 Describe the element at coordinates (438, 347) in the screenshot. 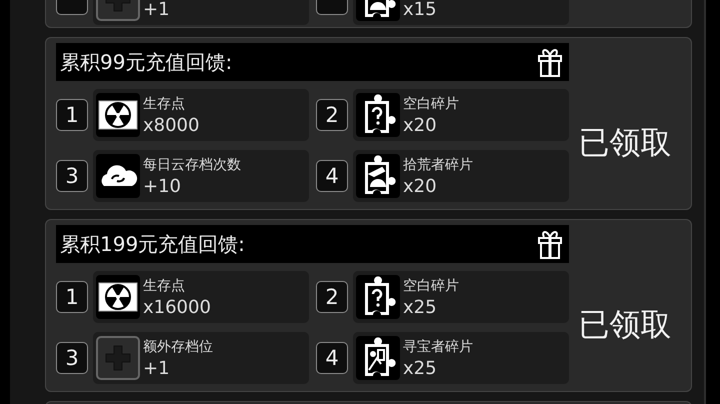

I see `reward-name: 寻宝者碎片` at that location.